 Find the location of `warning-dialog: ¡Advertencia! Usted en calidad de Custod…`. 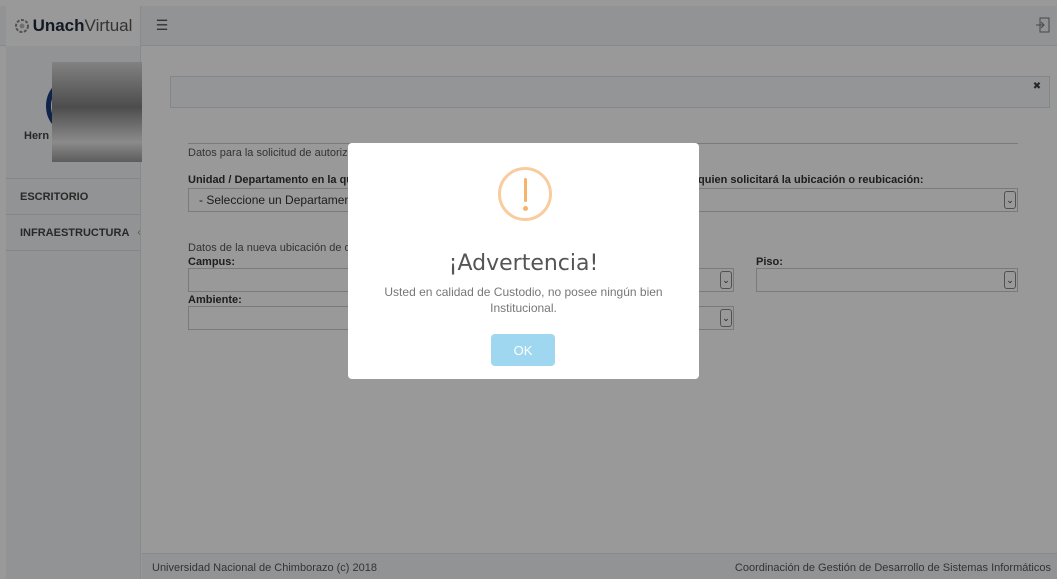

warning-dialog: ¡Advertencia! Usted en calidad de Custod… is located at coordinates (523, 261).